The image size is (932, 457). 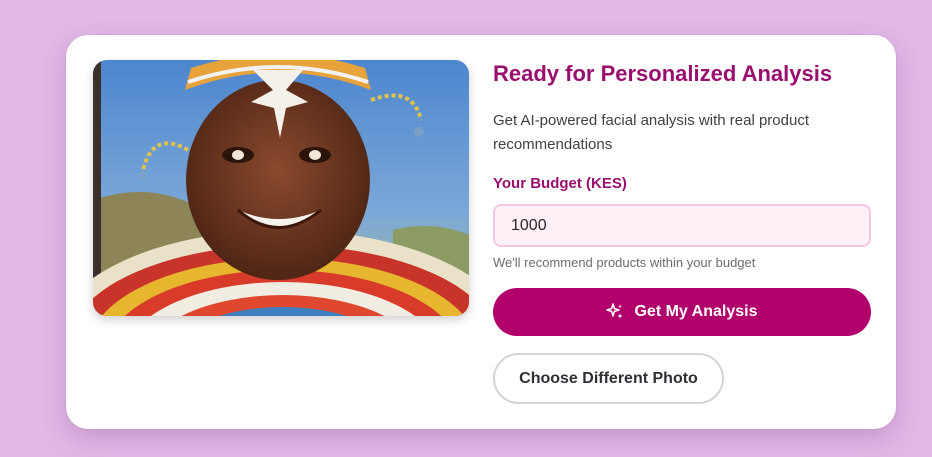 What do you see at coordinates (663, 73) in the screenshot?
I see `page-title: Ready for Personalized Analysis` at bounding box center [663, 73].